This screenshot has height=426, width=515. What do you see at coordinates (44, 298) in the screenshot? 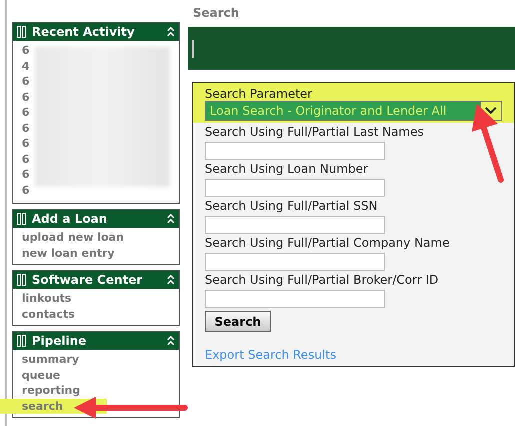
I see `sidebar-link: linkouts` at bounding box center [44, 298].